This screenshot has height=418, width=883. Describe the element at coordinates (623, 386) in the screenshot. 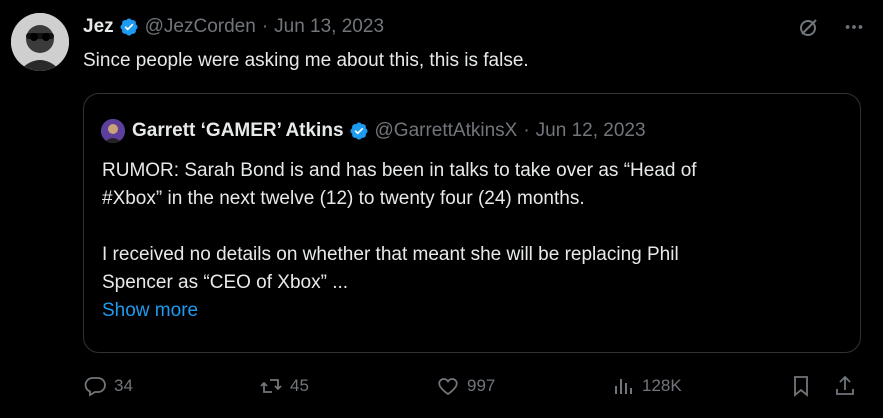

I see `views-icon` at that location.